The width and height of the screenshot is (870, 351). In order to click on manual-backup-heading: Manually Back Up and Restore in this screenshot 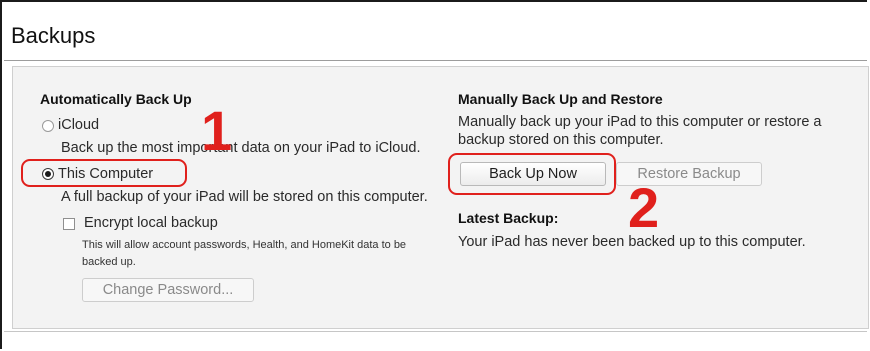, I will do `click(560, 99)`.